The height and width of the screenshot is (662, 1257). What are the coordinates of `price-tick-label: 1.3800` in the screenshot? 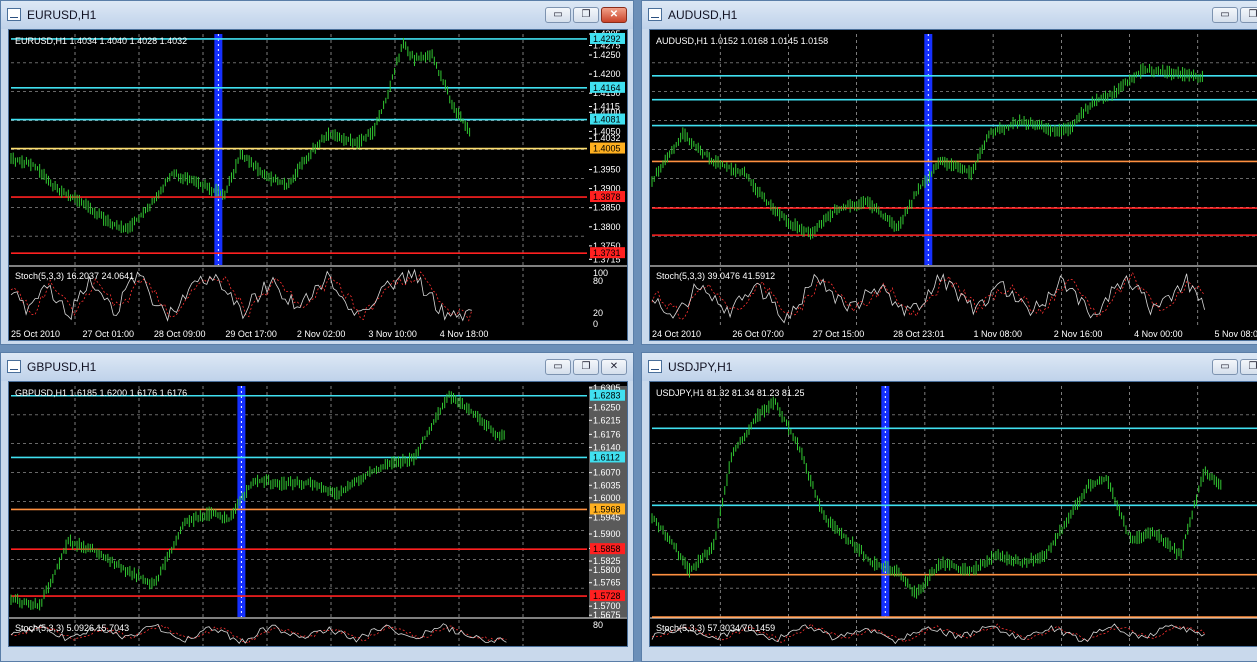 It's located at (607, 227).